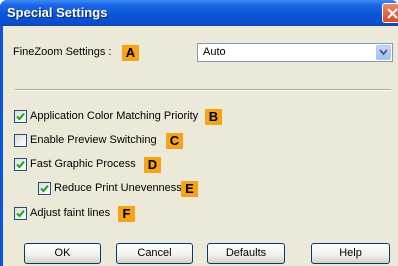 This screenshot has width=398, height=266. I want to click on dropdown-arrow-button, so click(383, 52).